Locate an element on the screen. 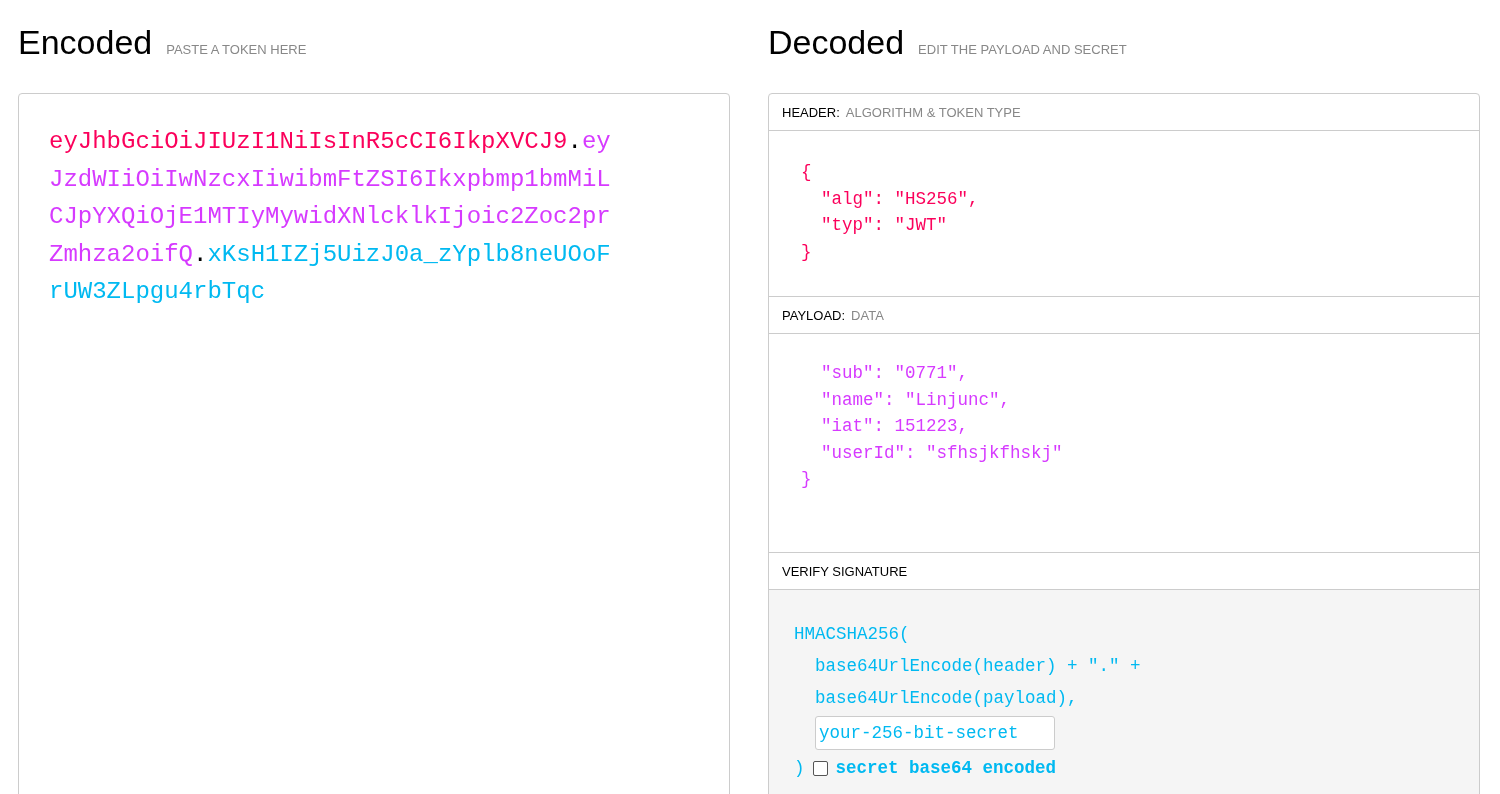 This screenshot has height=794, width=1500. code-line: "iat": 151223, is located at coordinates (895, 426).